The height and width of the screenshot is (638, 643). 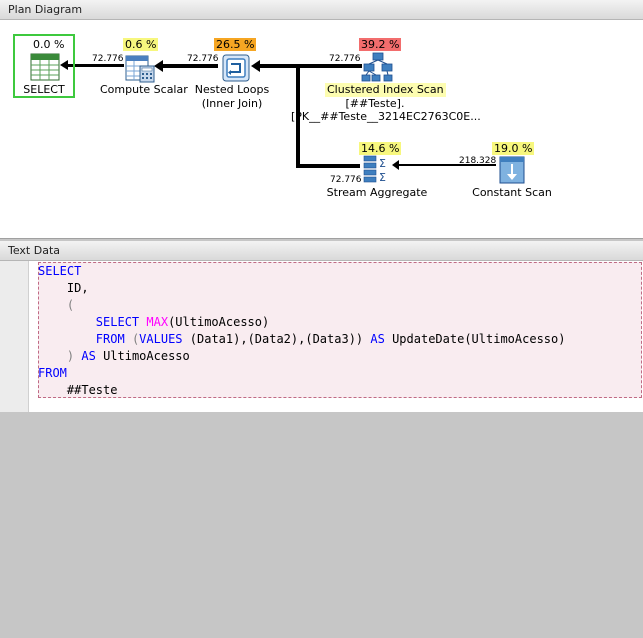 I want to click on clustered-index-scan-icon, so click(x=378, y=67).